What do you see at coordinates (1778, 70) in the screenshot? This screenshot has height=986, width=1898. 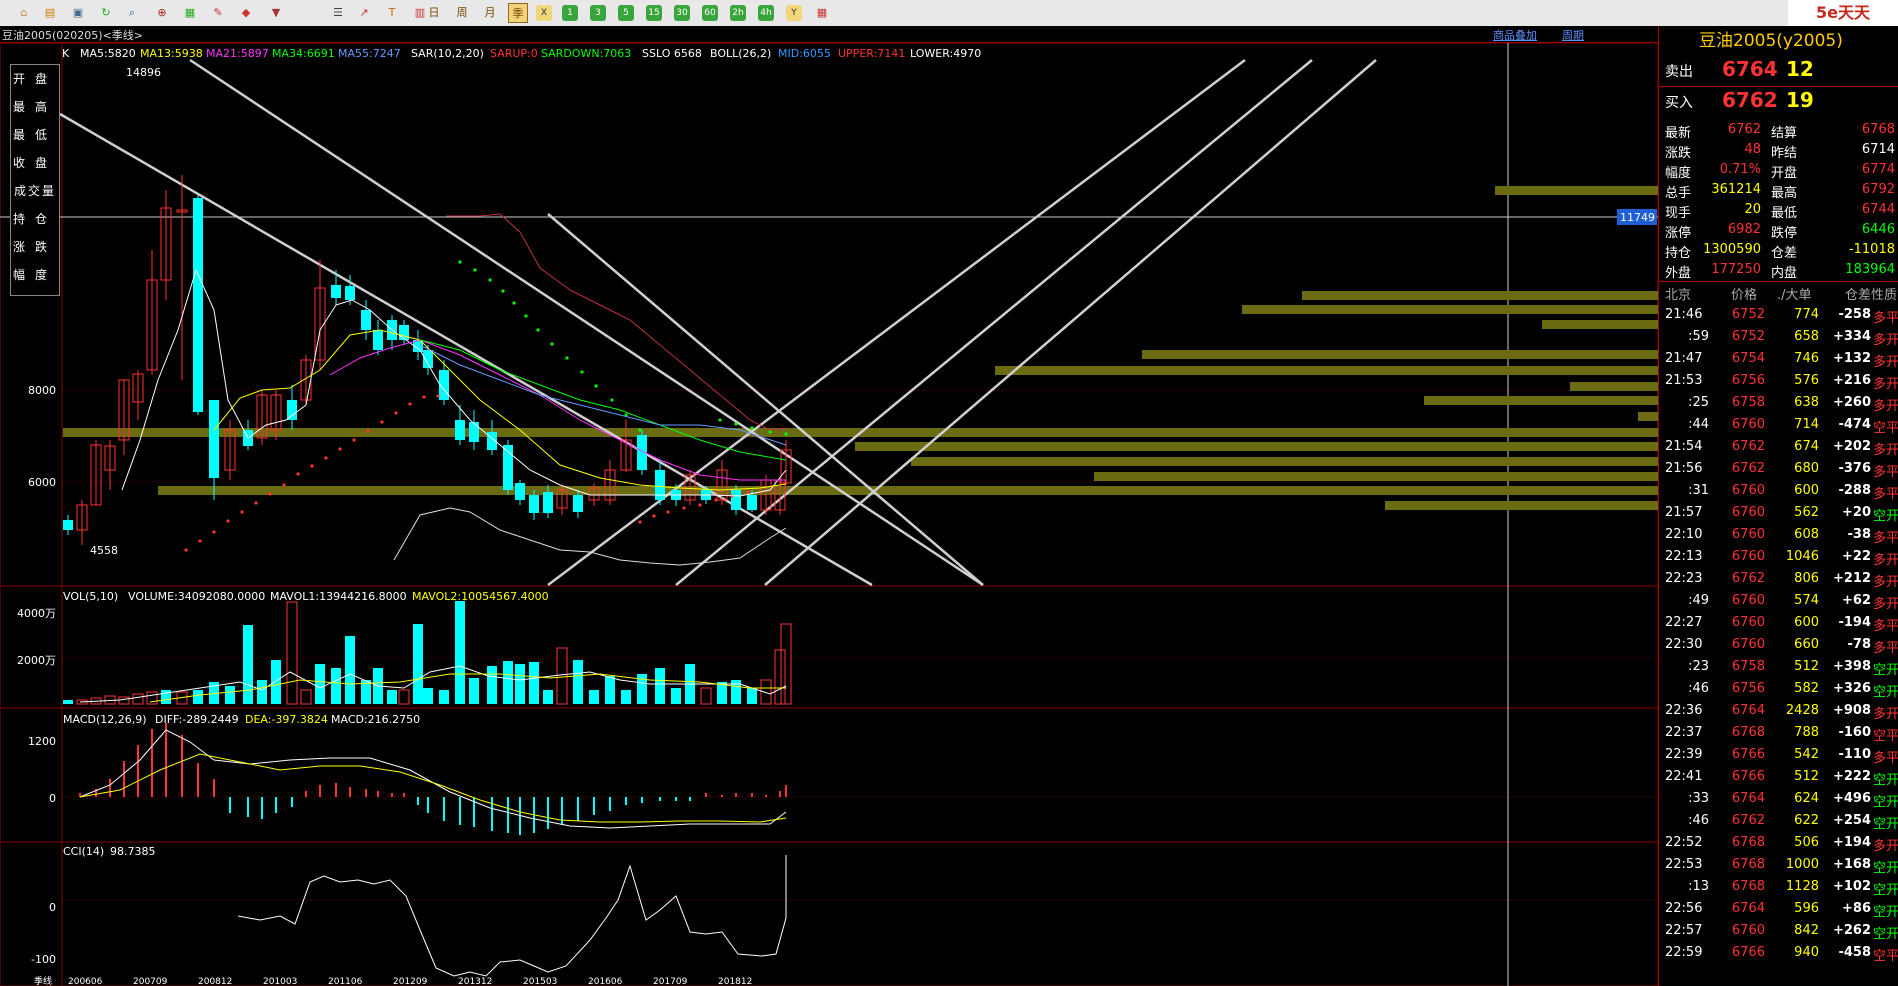 I see `sell-row: 卖出 6764 12` at bounding box center [1778, 70].